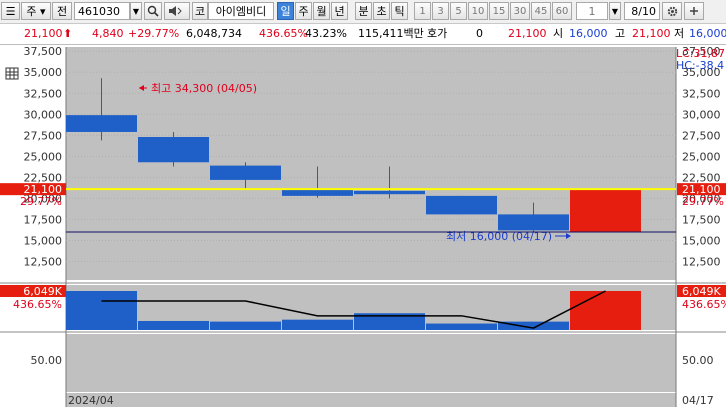  I want to click on y-tick-label-right: 15,000, so click(701, 240).